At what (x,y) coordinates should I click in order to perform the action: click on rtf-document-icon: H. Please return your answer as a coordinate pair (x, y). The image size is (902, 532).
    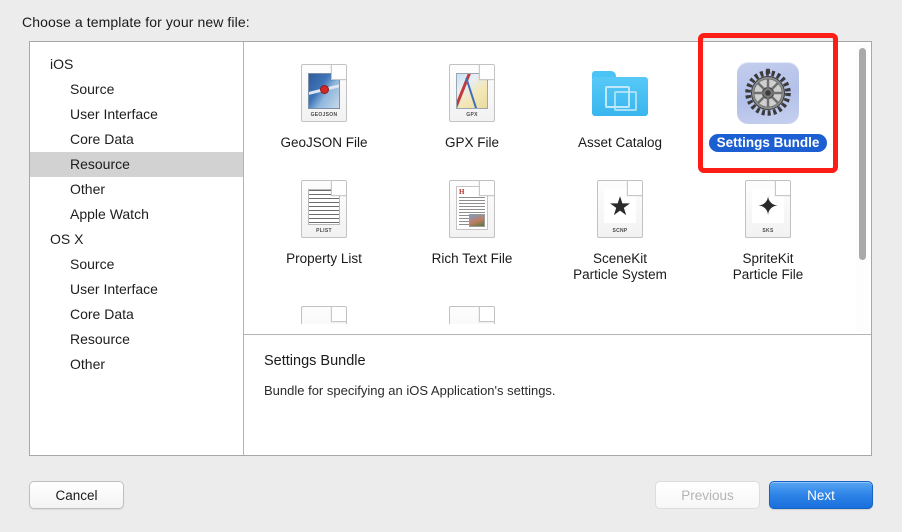
    Looking at the image, I should click on (472, 209).